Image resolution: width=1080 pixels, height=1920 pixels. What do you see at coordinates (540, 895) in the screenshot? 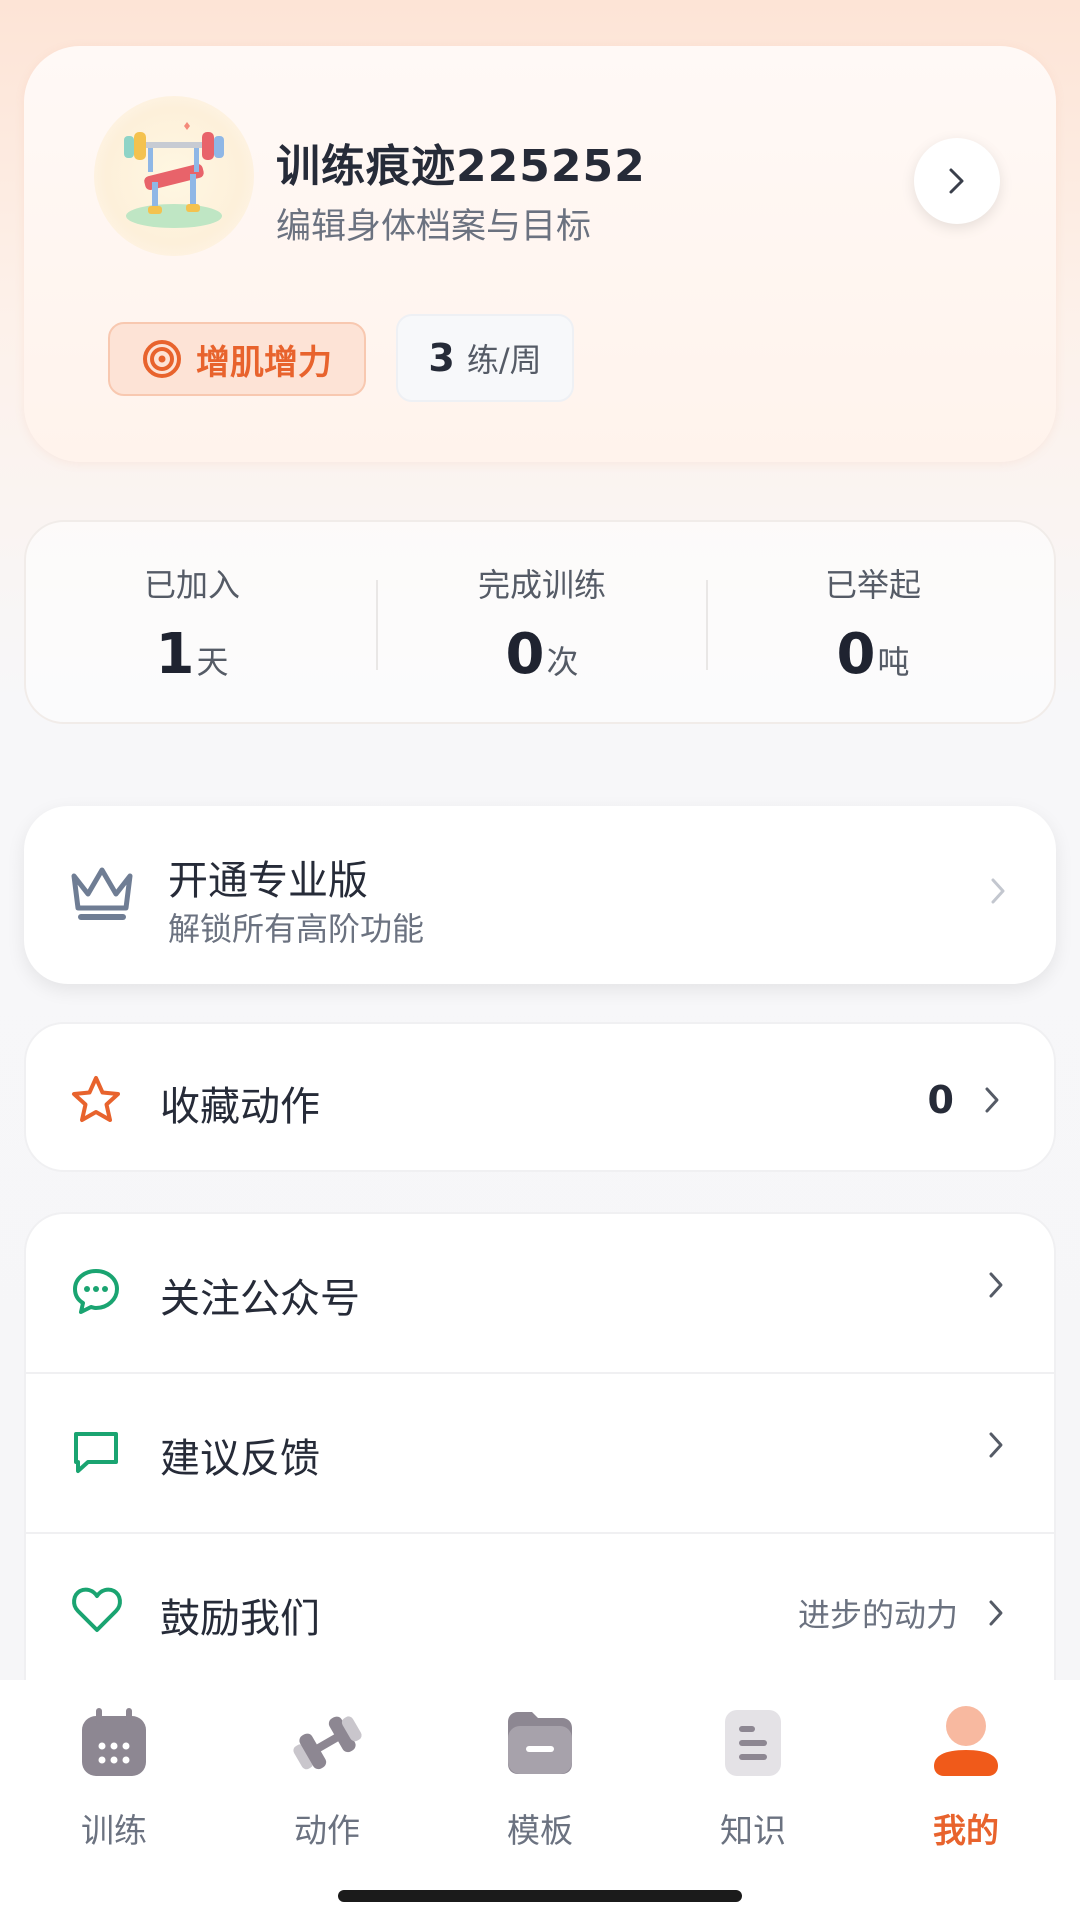
I see `pro-upgrade-card: 开通专业版 解锁所有高阶功能` at bounding box center [540, 895].